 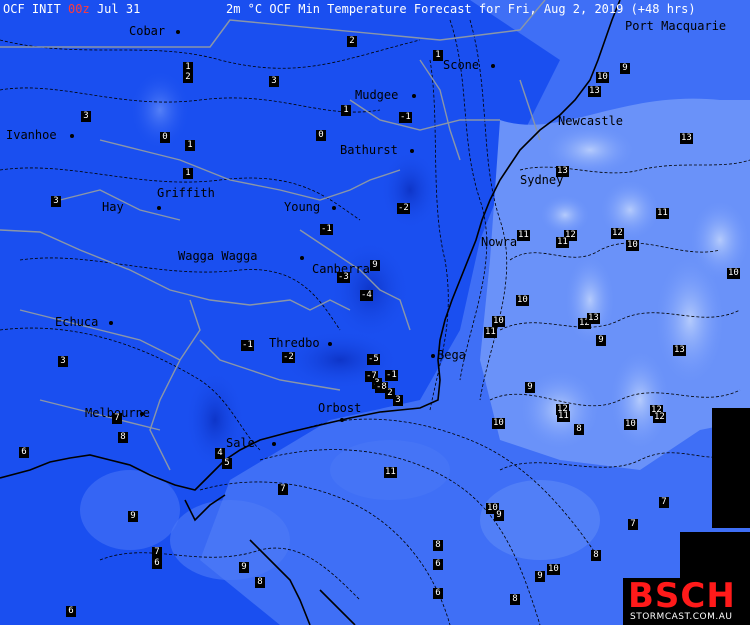 What do you see at coordinates (31, 135) in the screenshot?
I see `place-label: Ivanhoe` at bounding box center [31, 135].